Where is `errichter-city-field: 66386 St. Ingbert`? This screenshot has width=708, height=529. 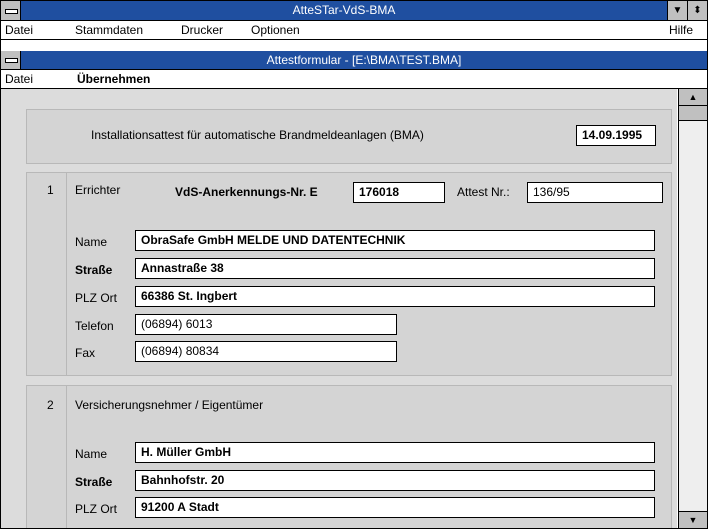 errichter-city-field: 66386 St. Ingbert is located at coordinates (395, 296).